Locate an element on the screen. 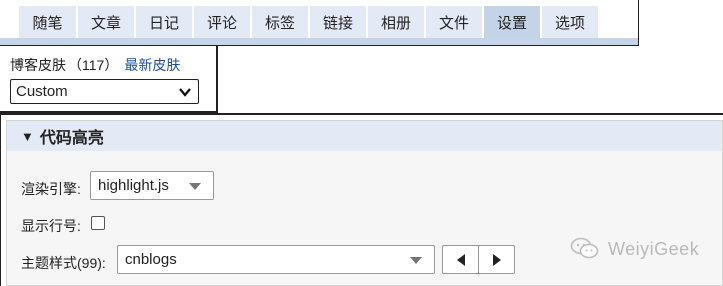 Image resolution: width=723 pixels, height=286 pixels. engine-select: highlight.js is located at coordinates (152, 185).